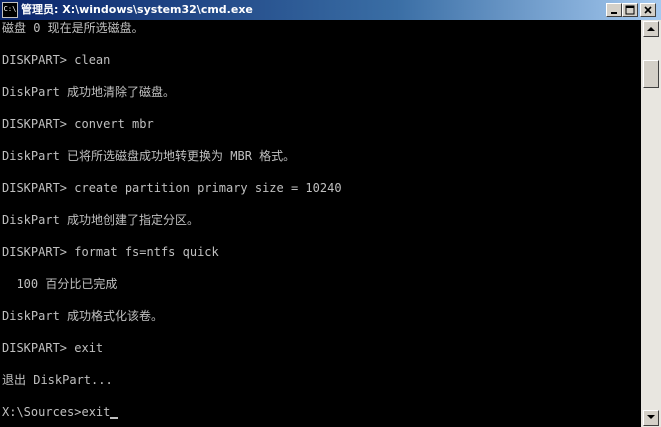 The height and width of the screenshot is (427, 661). I want to click on text-cursor, so click(114, 418).